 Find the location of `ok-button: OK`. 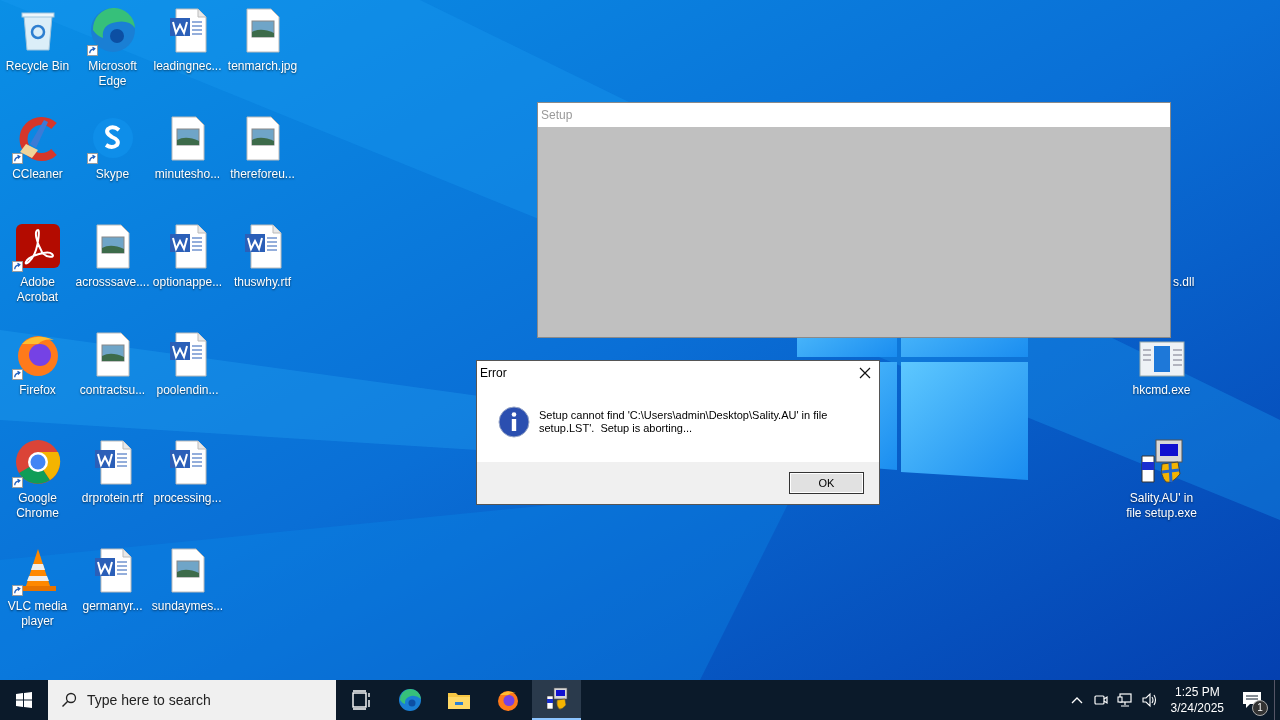

ok-button: OK is located at coordinates (826, 483).